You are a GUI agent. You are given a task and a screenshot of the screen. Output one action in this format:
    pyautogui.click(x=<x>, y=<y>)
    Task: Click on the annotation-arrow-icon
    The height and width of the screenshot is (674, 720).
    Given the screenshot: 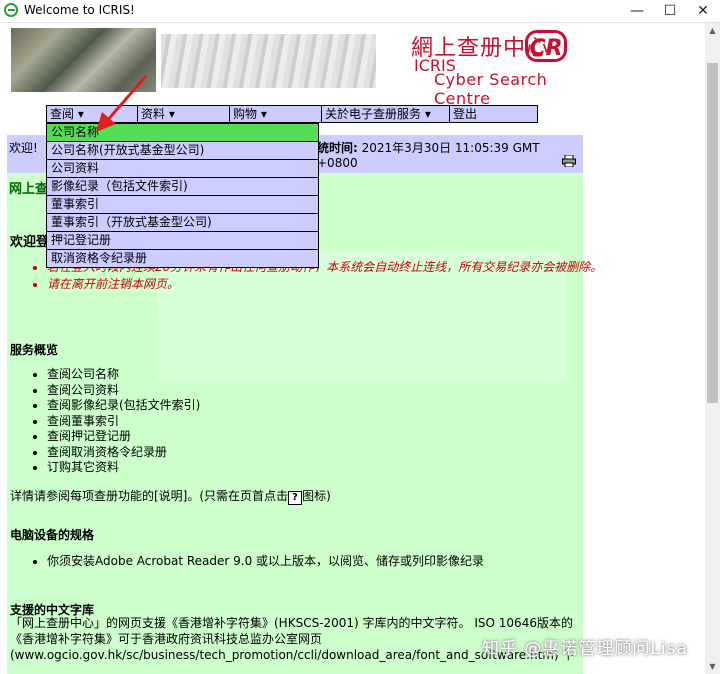 What is the action you would take?
    pyautogui.click(x=122, y=103)
    